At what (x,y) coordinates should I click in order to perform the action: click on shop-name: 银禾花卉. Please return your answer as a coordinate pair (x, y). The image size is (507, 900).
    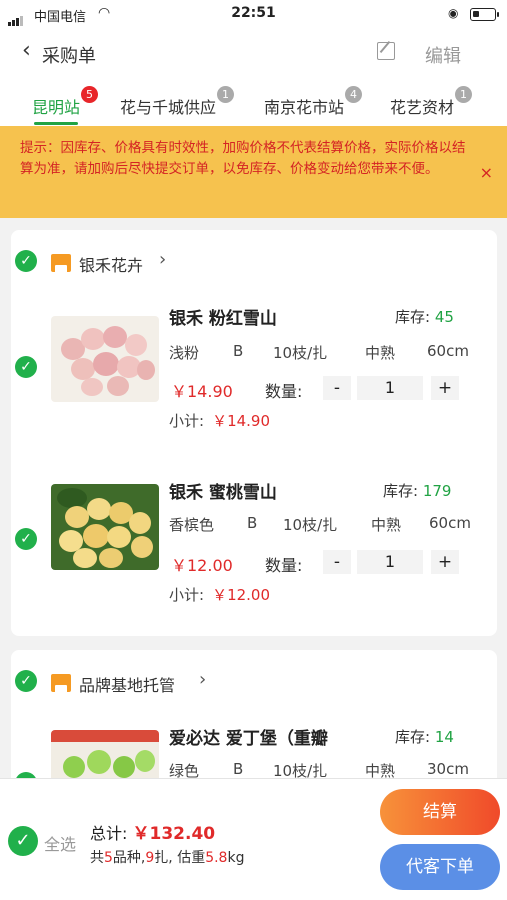
    Looking at the image, I should click on (111, 264).